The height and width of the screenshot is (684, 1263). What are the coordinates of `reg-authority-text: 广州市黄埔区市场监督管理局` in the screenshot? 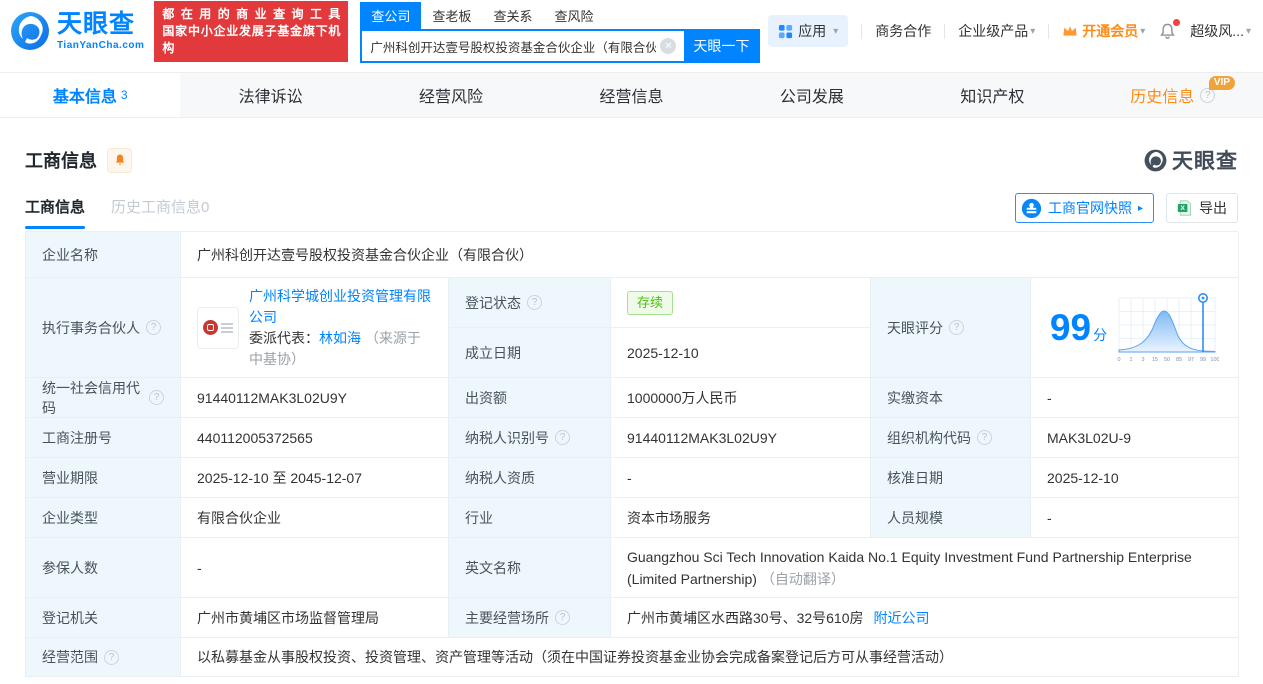 It's located at (288, 617).